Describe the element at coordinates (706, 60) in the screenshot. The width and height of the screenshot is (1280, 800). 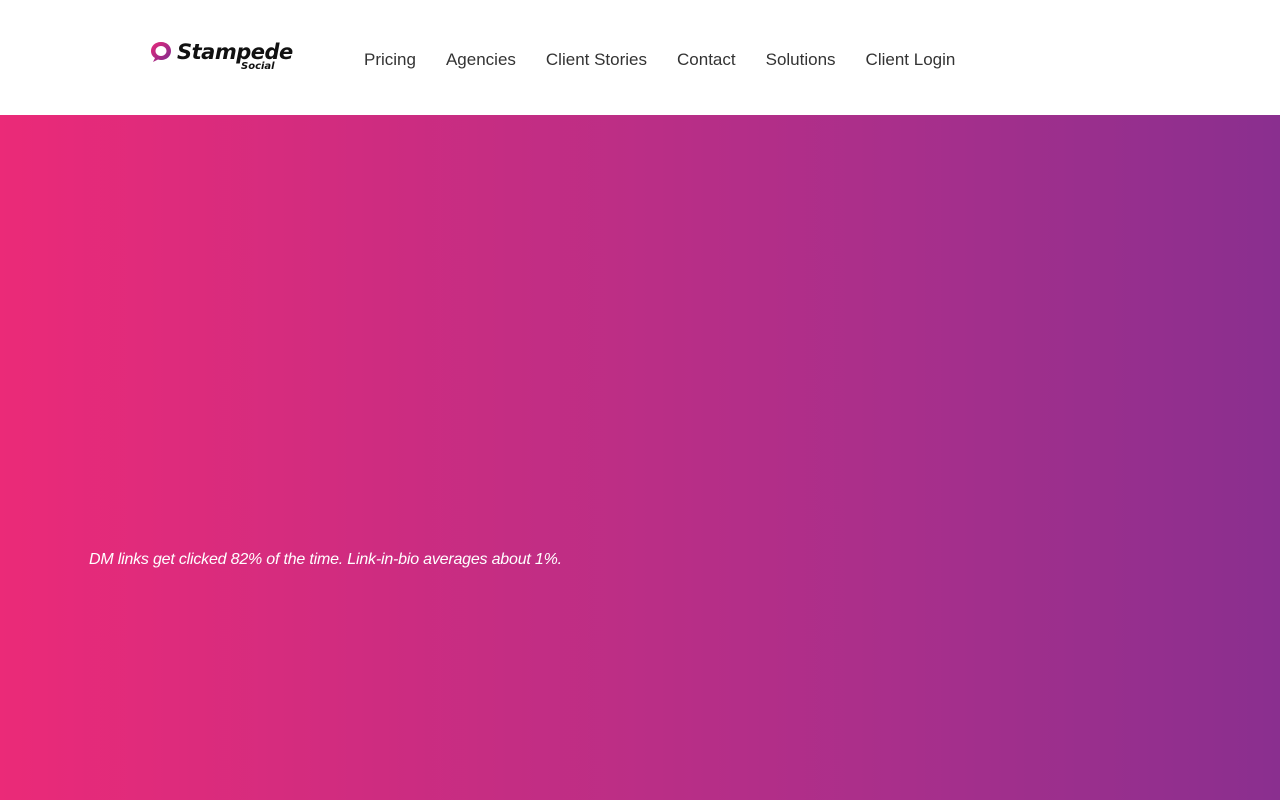
I see `nav-item-contact: Contact` at that location.